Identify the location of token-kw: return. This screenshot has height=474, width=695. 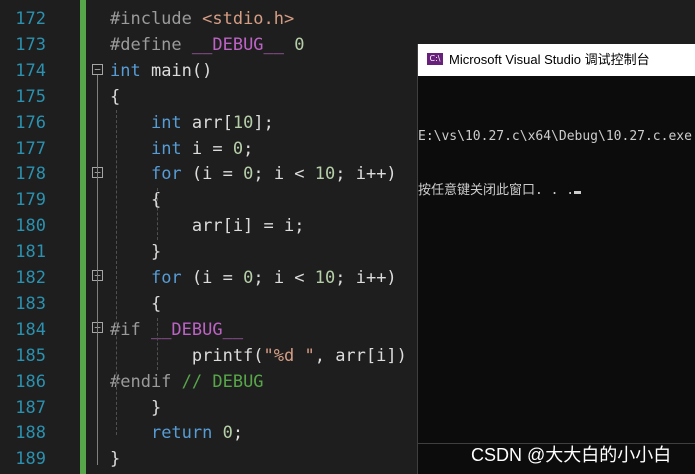
(181, 433).